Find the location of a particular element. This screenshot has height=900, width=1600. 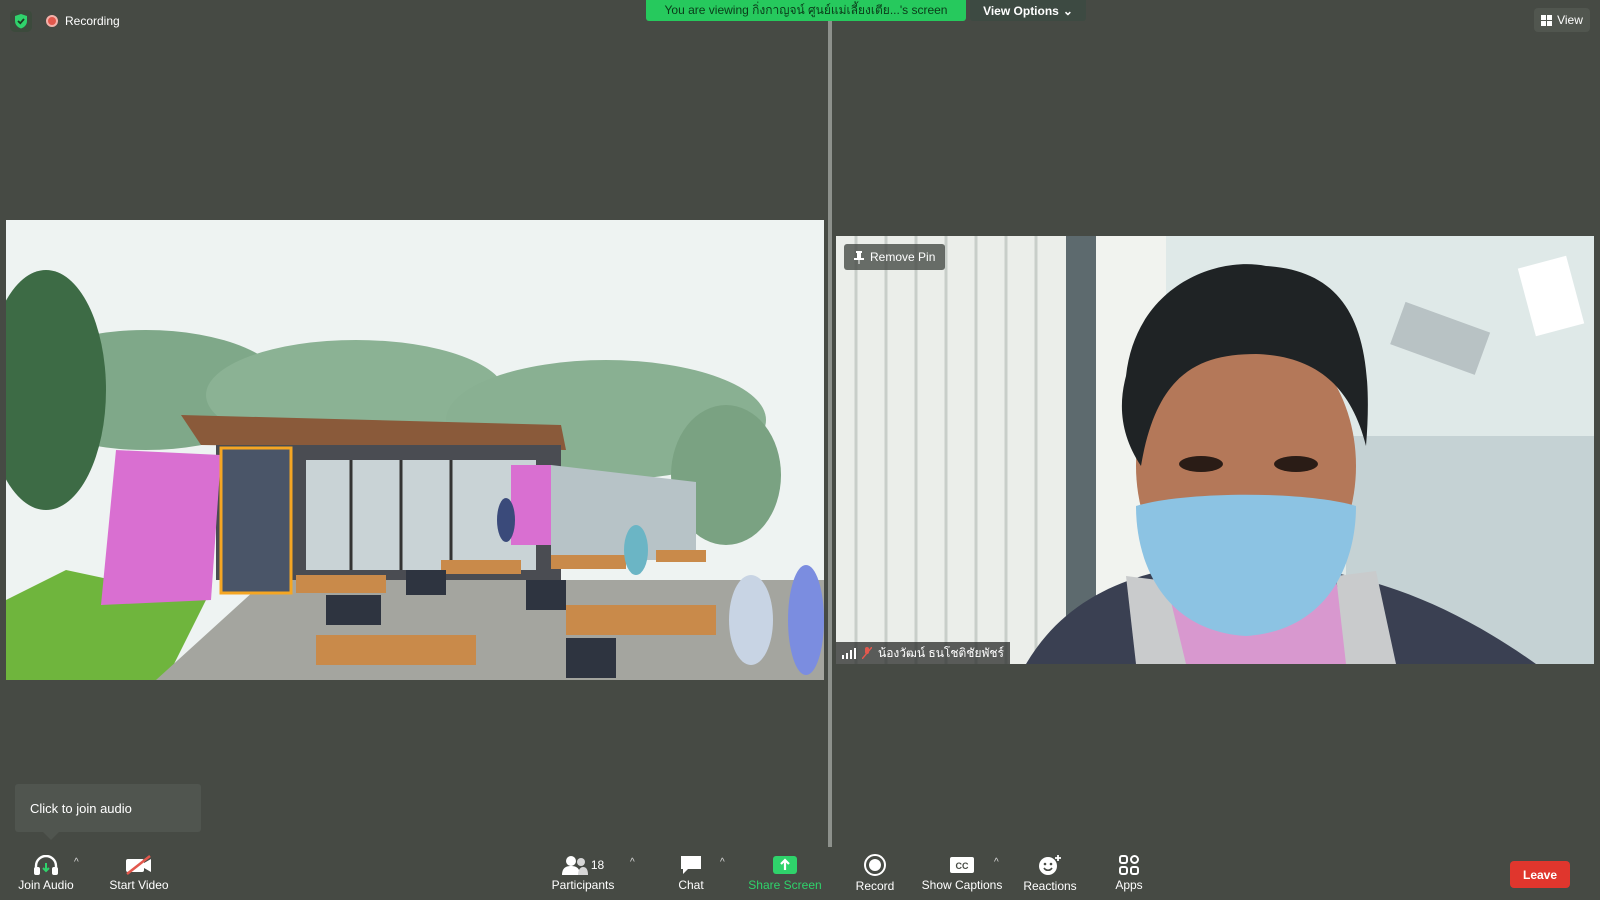

participants-icon-wrap: 18 is located at coordinates (583, 865).